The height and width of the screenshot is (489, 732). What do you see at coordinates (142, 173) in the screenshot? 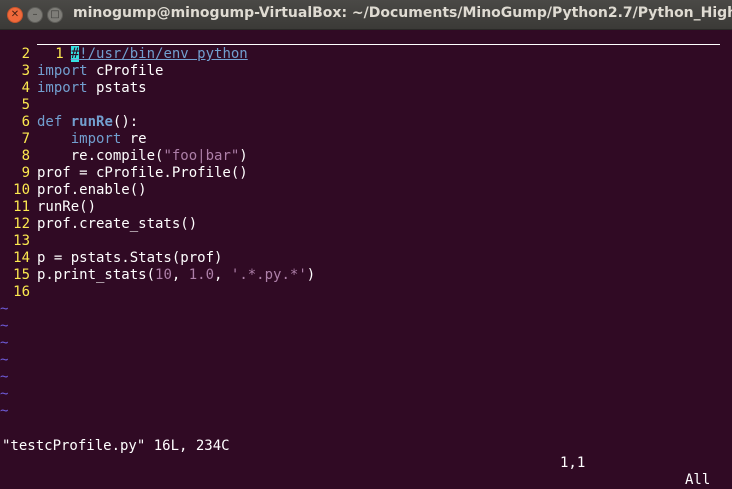
I see `code-text: prof = cProfile.Profile()` at bounding box center [142, 173].